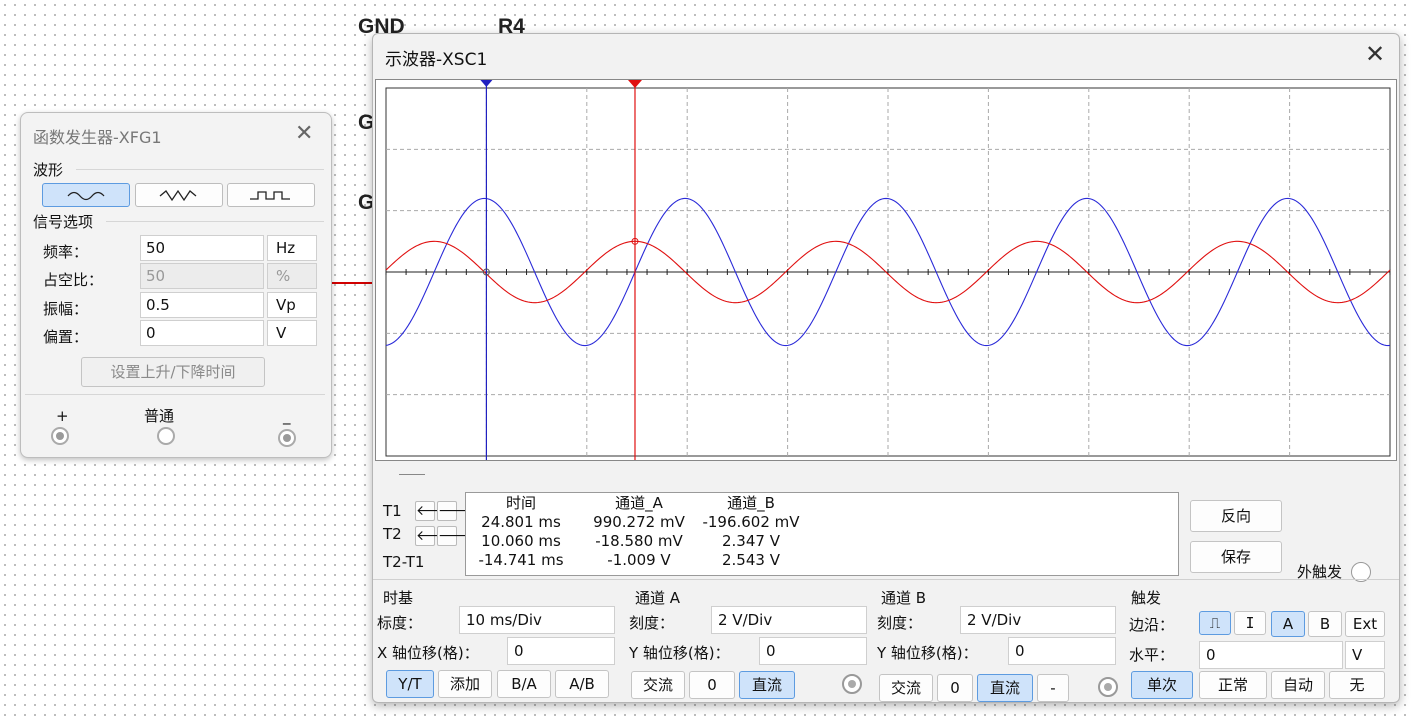 The image size is (1414, 716). What do you see at coordinates (456, 536) in the screenshot?
I see `t2-right-arrow-icon: 🡒` at bounding box center [456, 536].